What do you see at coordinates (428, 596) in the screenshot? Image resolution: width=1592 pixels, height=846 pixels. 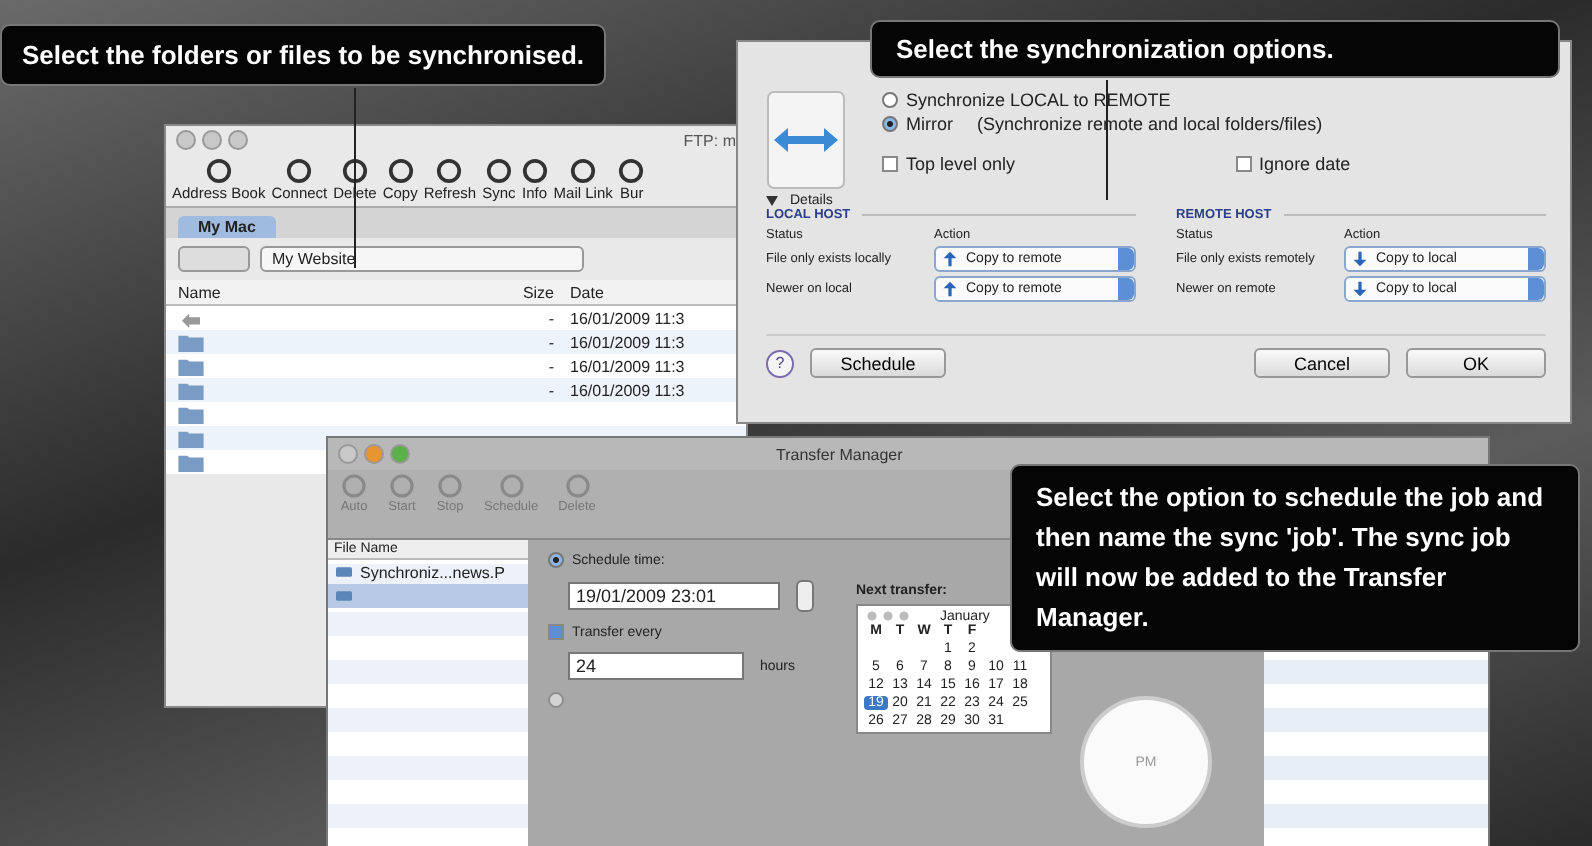 I see `list-item` at bounding box center [428, 596].